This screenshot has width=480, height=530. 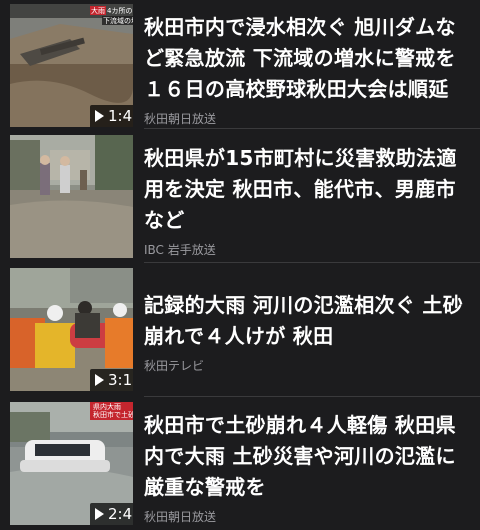 What do you see at coordinates (98, 11) in the screenshot?
I see `thumbnail-caption: 大雨` at bounding box center [98, 11].